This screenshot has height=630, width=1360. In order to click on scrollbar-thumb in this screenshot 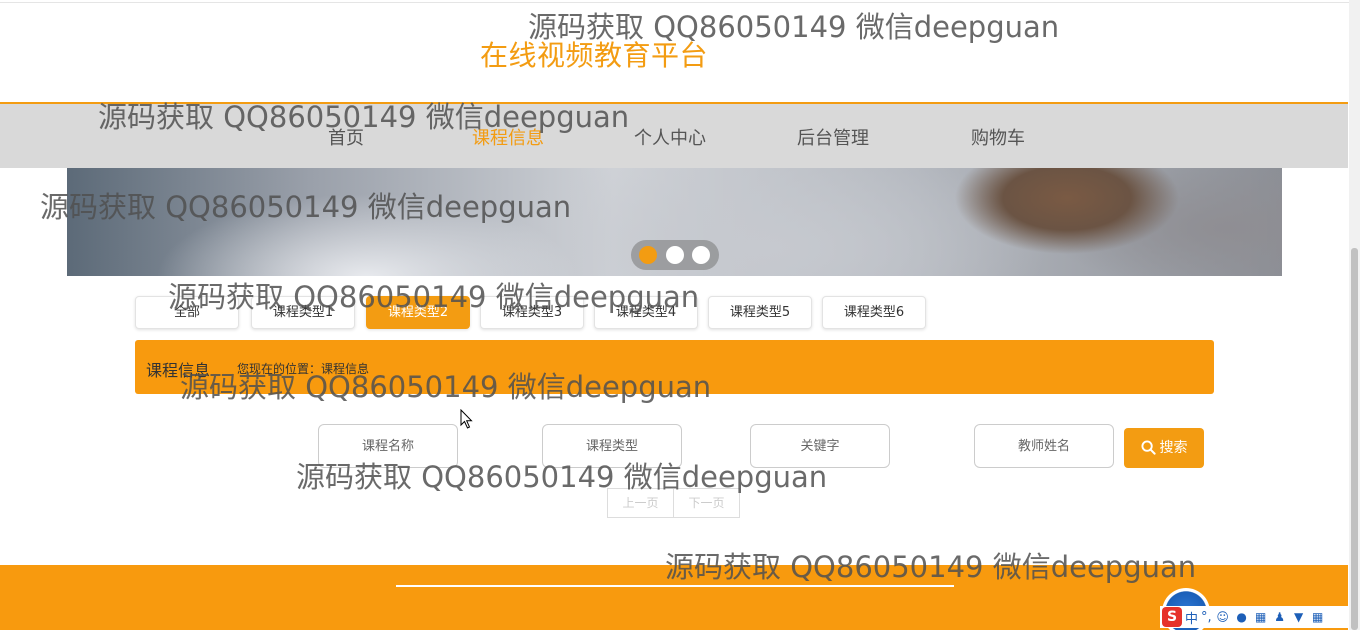, I will do `click(1354, 439)`.